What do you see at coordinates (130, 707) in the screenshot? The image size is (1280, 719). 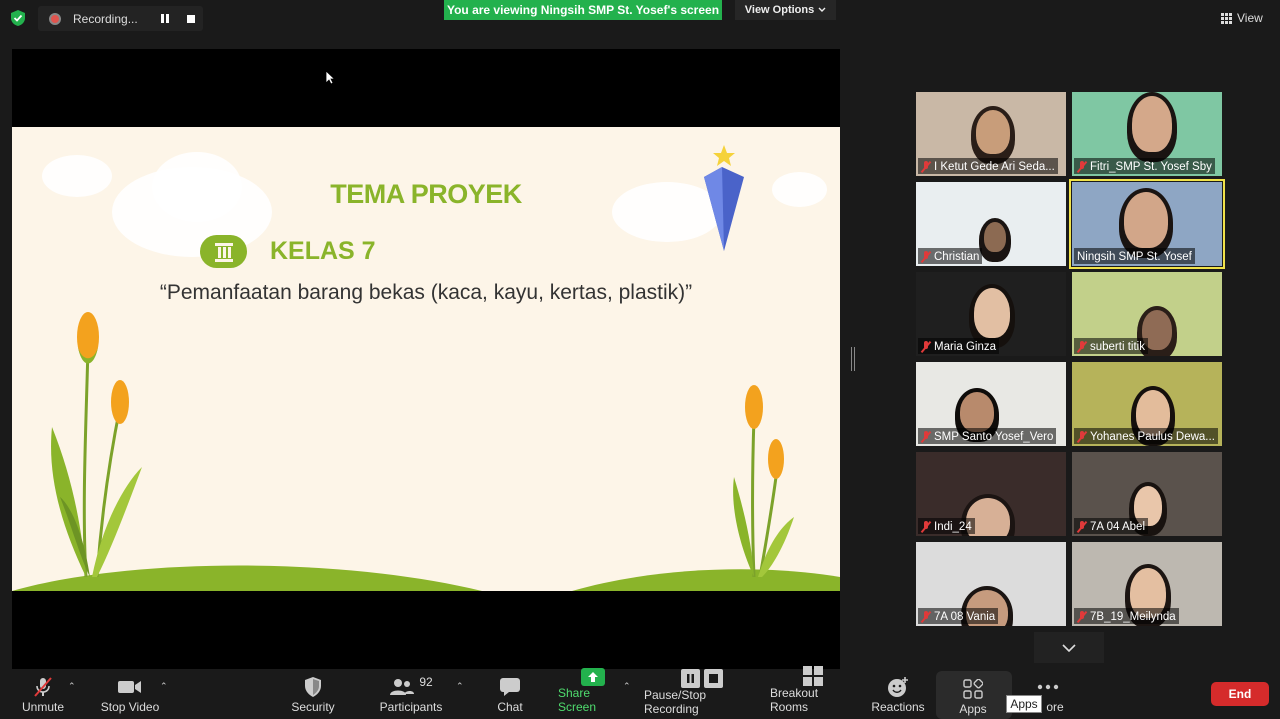 I see `stop-video-label: Stop Video` at bounding box center [130, 707].